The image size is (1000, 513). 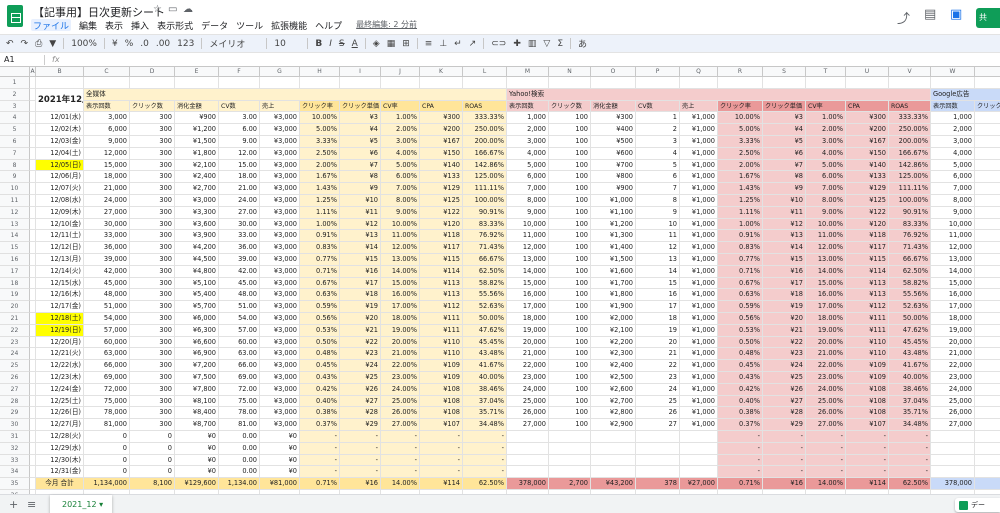 I want to click on cell: 1,134.00, so click(x=239, y=484).